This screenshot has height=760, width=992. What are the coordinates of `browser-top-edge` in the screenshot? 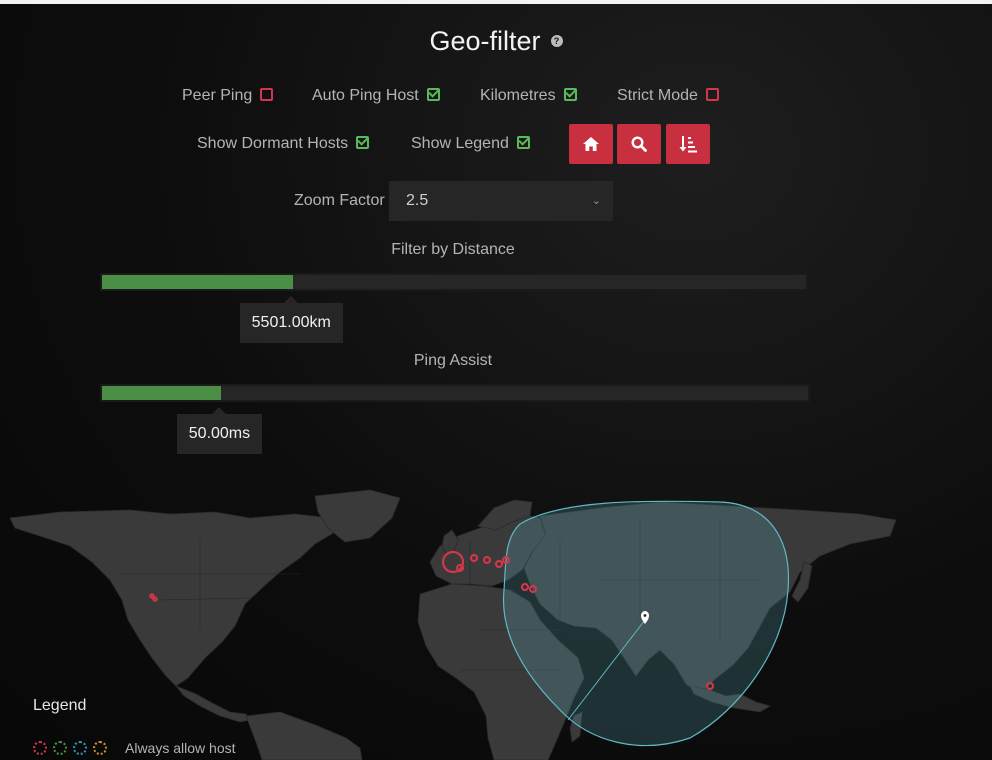 It's located at (496, 2).